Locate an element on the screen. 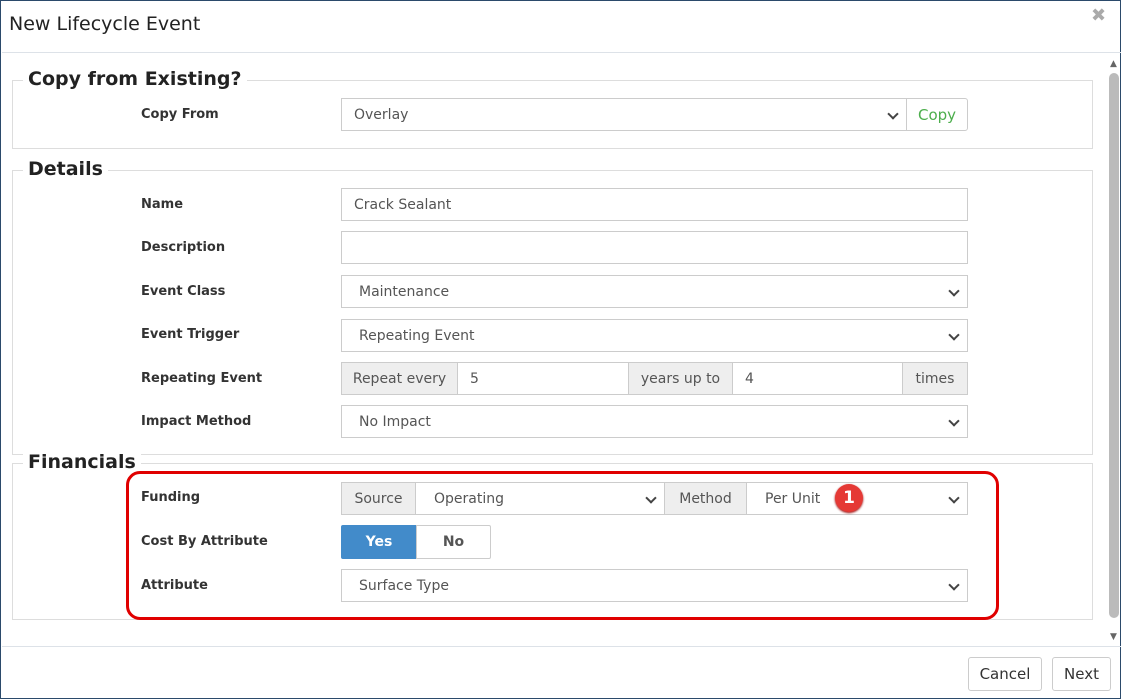  copy-from-select: Overlay is located at coordinates (624, 114).